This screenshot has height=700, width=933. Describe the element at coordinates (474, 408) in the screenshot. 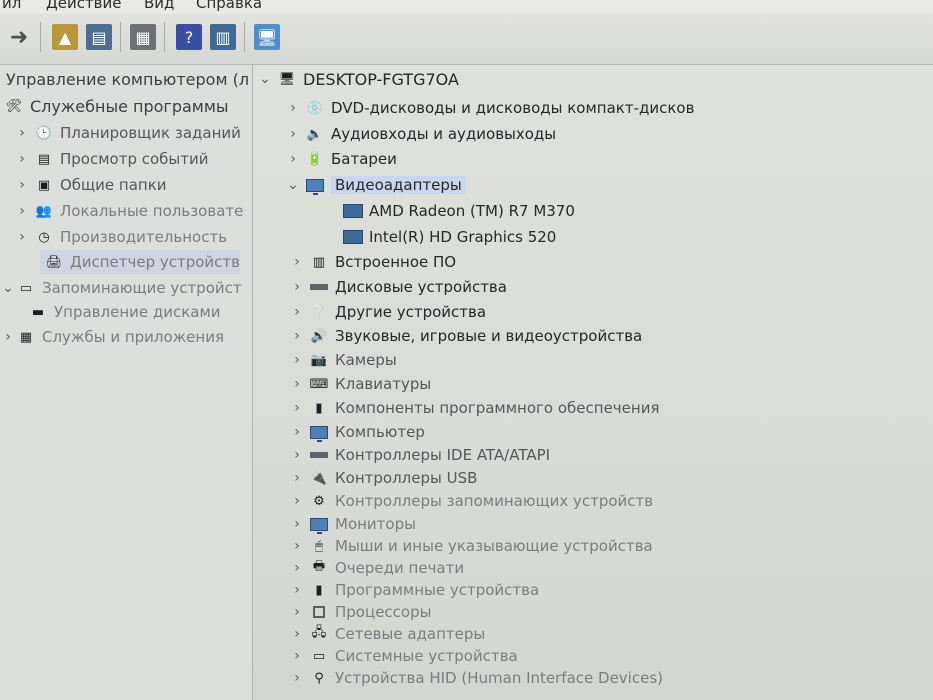

I see `device-category-software-components: › ▮ Компоненты программного обеспечения` at that location.